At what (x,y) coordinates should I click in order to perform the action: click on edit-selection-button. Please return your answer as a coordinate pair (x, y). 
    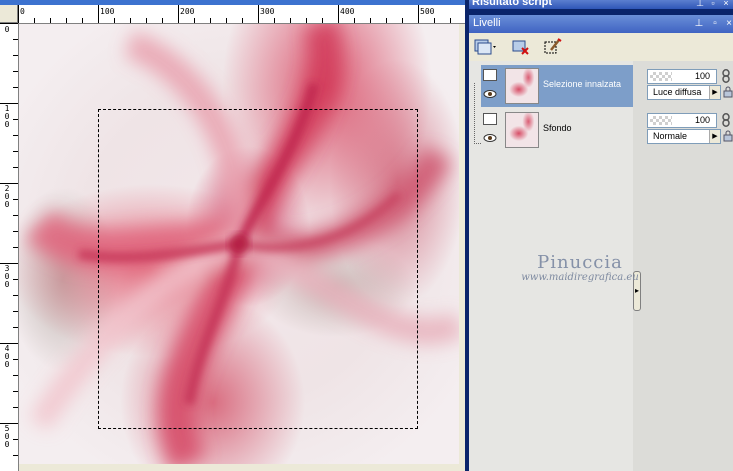
    Looking at the image, I should click on (553, 47).